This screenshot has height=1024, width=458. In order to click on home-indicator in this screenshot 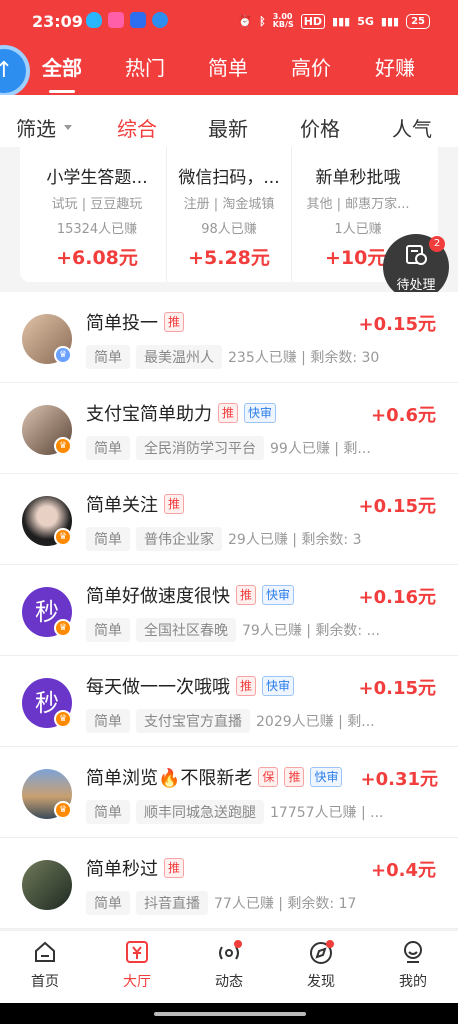, I will do `click(230, 1014)`.